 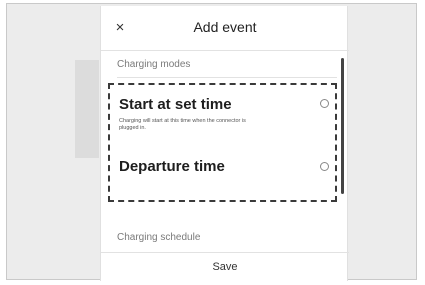 I want to click on save-button: Save, so click(x=225, y=267).